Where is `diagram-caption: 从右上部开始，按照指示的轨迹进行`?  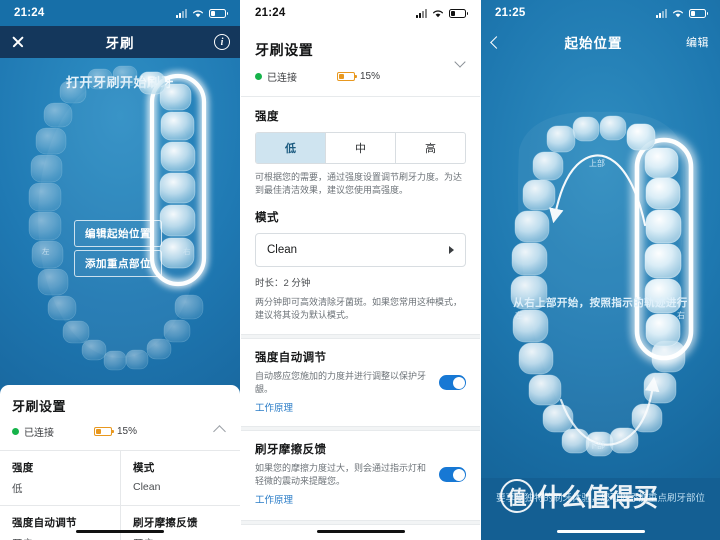 diagram-caption: 从右上部开始，按照指示的轨迹进行 is located at coordinates (600, 303).